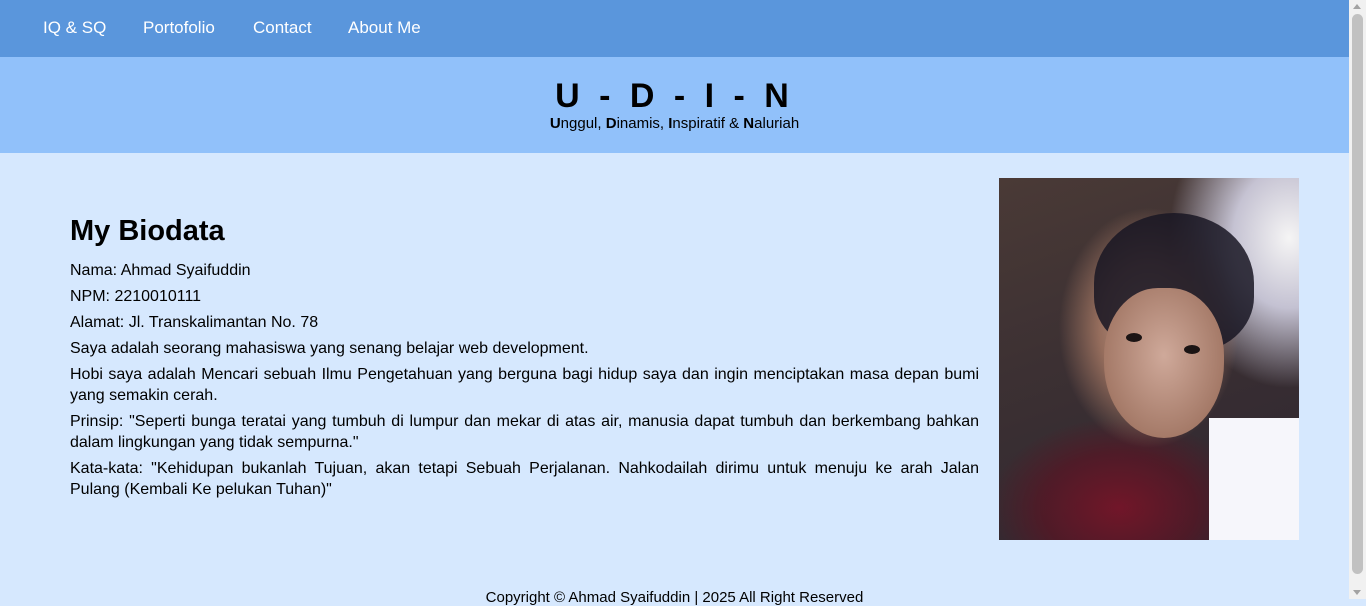 The width and height of the screenshot is (1366, 606). What do you see at coordinates (282, 28) in the screenshot?
I see `nav-link-contact: Contact` at bounding box center [282, 28].